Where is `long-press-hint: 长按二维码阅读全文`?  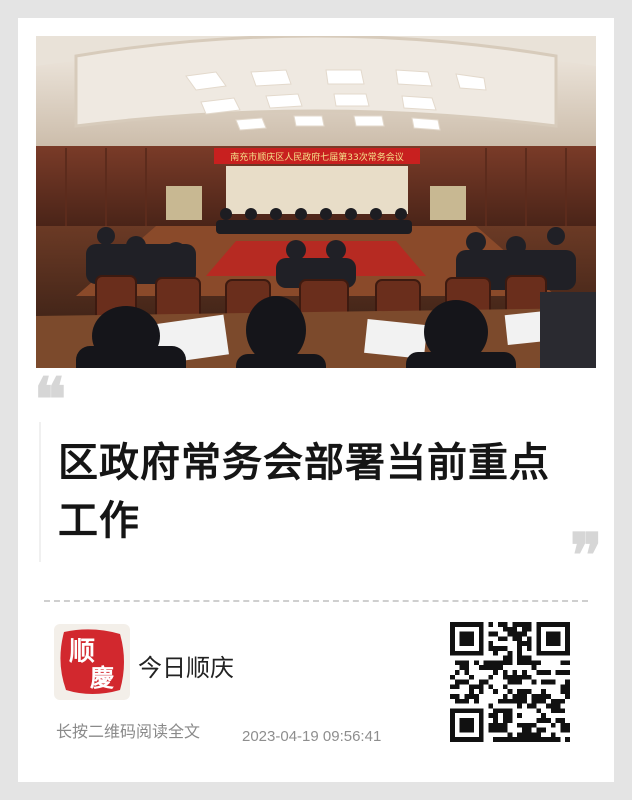
long-press-hint: 长按二维码阅读全文 is located at coordinates (128, 731).